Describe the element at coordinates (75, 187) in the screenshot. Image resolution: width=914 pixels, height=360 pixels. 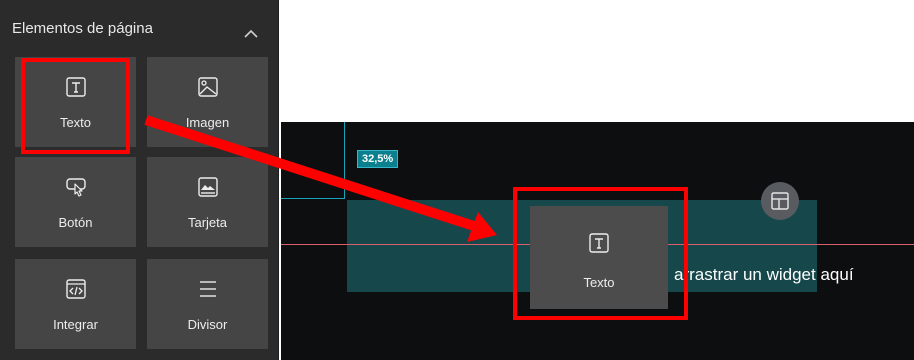
I see `button-icon` at that location.